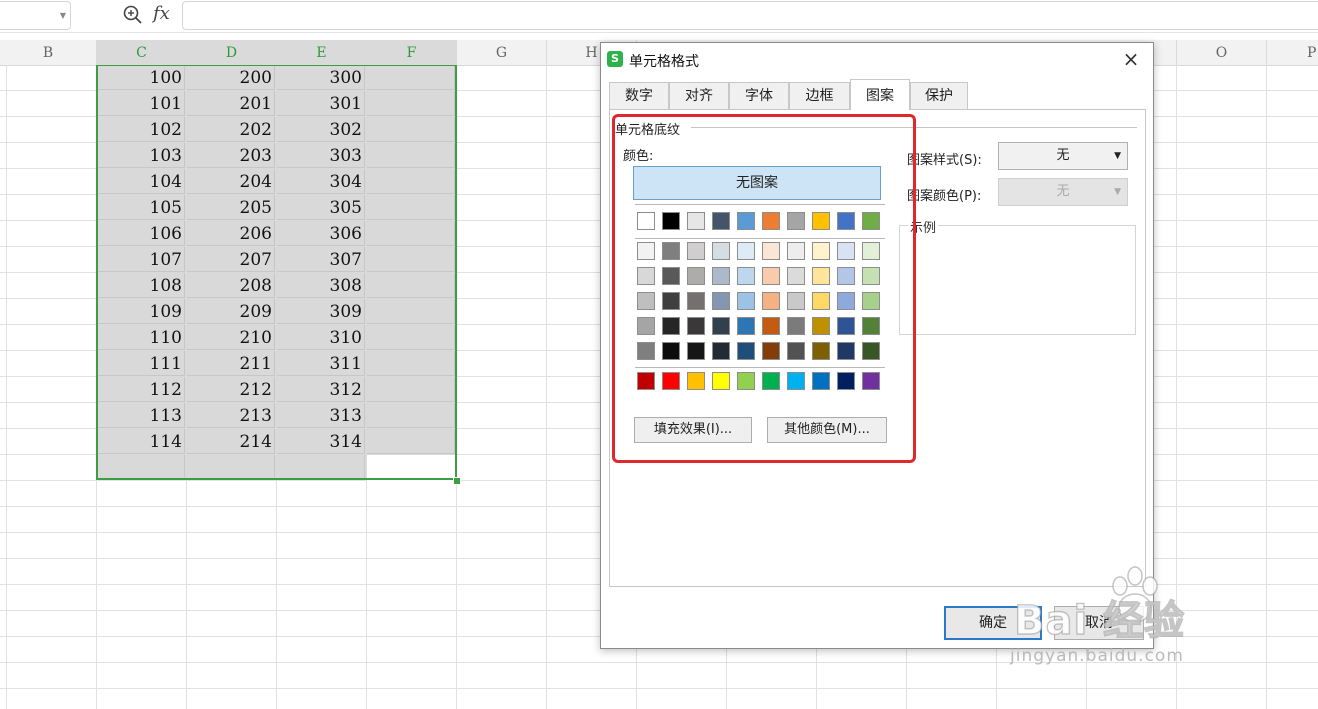  Describe the element at coordinates (699, 95) in the screenshot. I see `tab-alignment: 对齐` at that location.